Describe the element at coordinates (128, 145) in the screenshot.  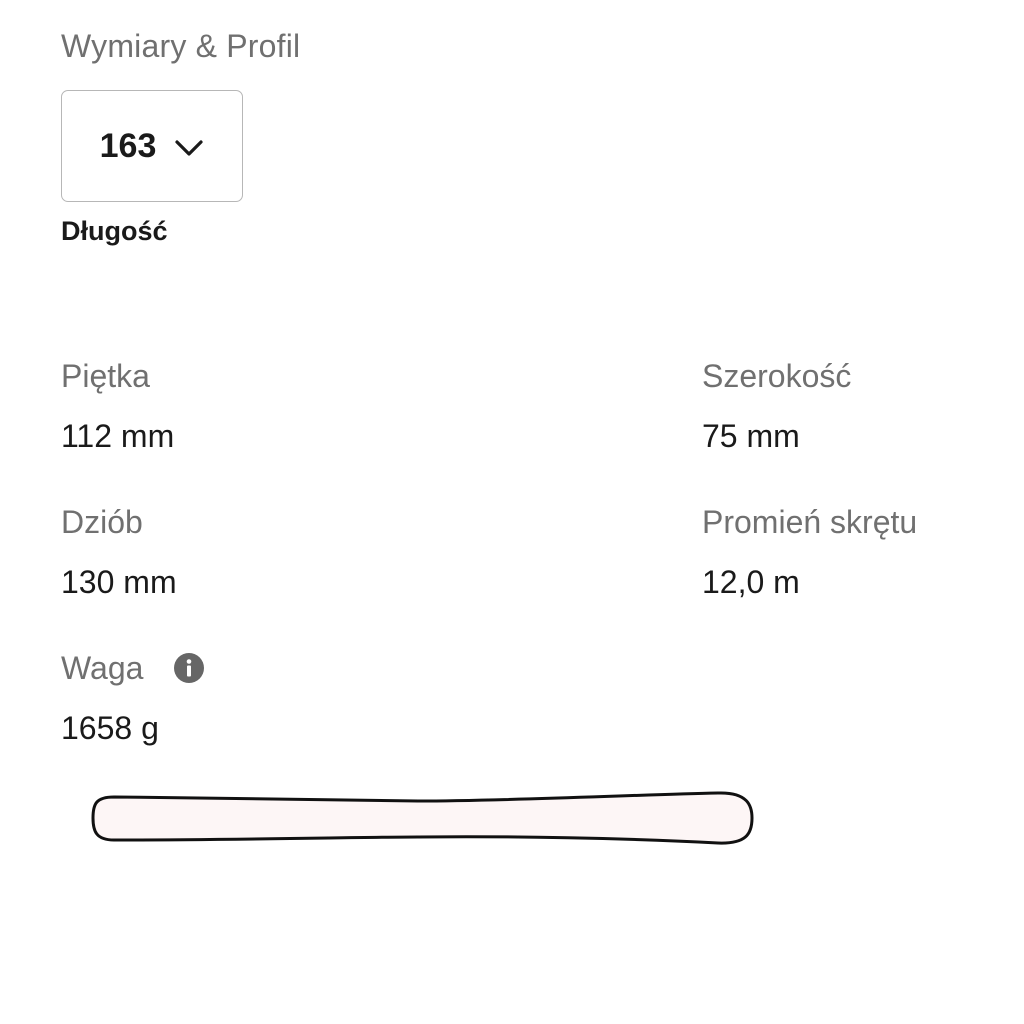
I see `length-dropdown-value: 163` at that location.